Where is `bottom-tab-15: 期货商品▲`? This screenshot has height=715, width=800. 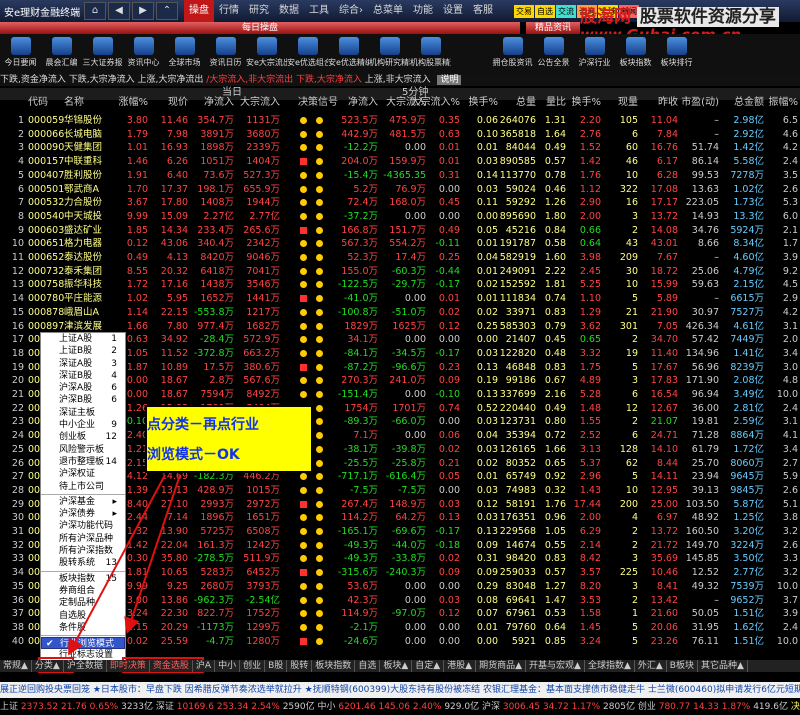
bottom-tab-15: 期货商品▲ is located at coordinates (501, 666).